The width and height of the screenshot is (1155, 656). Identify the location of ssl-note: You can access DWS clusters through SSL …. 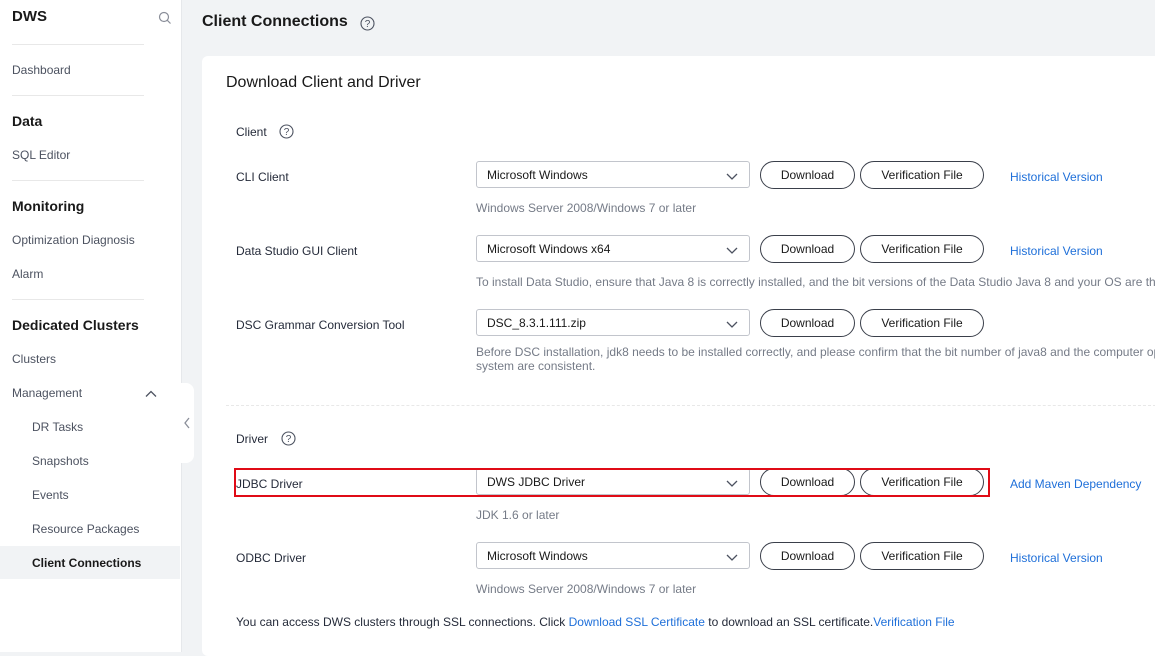
(595, 622).